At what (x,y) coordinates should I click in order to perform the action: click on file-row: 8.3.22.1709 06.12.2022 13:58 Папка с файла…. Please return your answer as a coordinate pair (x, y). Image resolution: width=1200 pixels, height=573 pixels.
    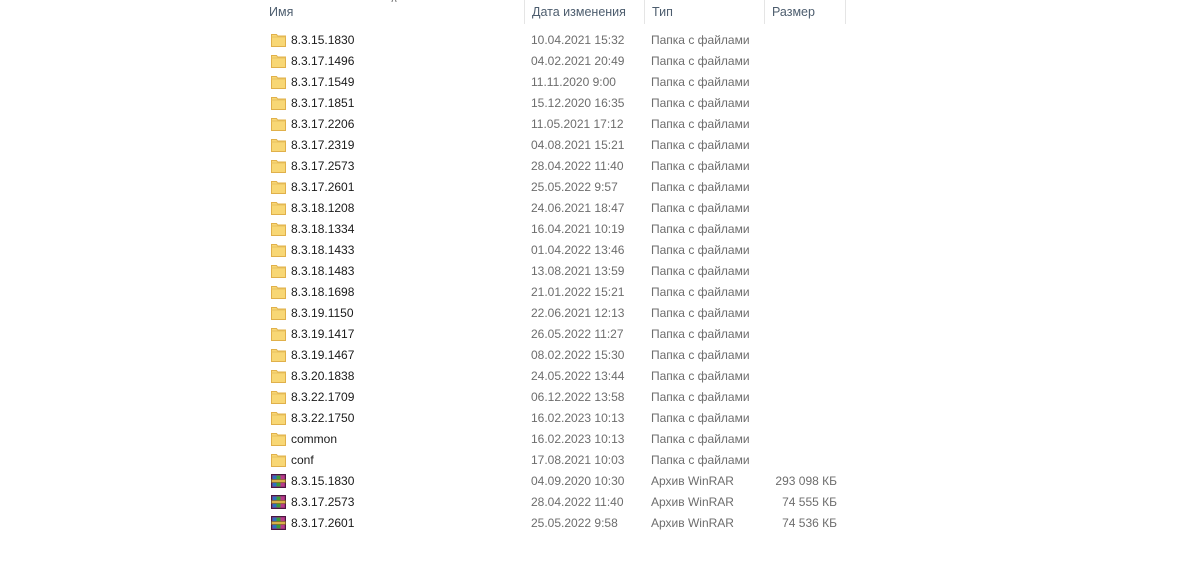
    Looking at the image, I should click on (554, 397).